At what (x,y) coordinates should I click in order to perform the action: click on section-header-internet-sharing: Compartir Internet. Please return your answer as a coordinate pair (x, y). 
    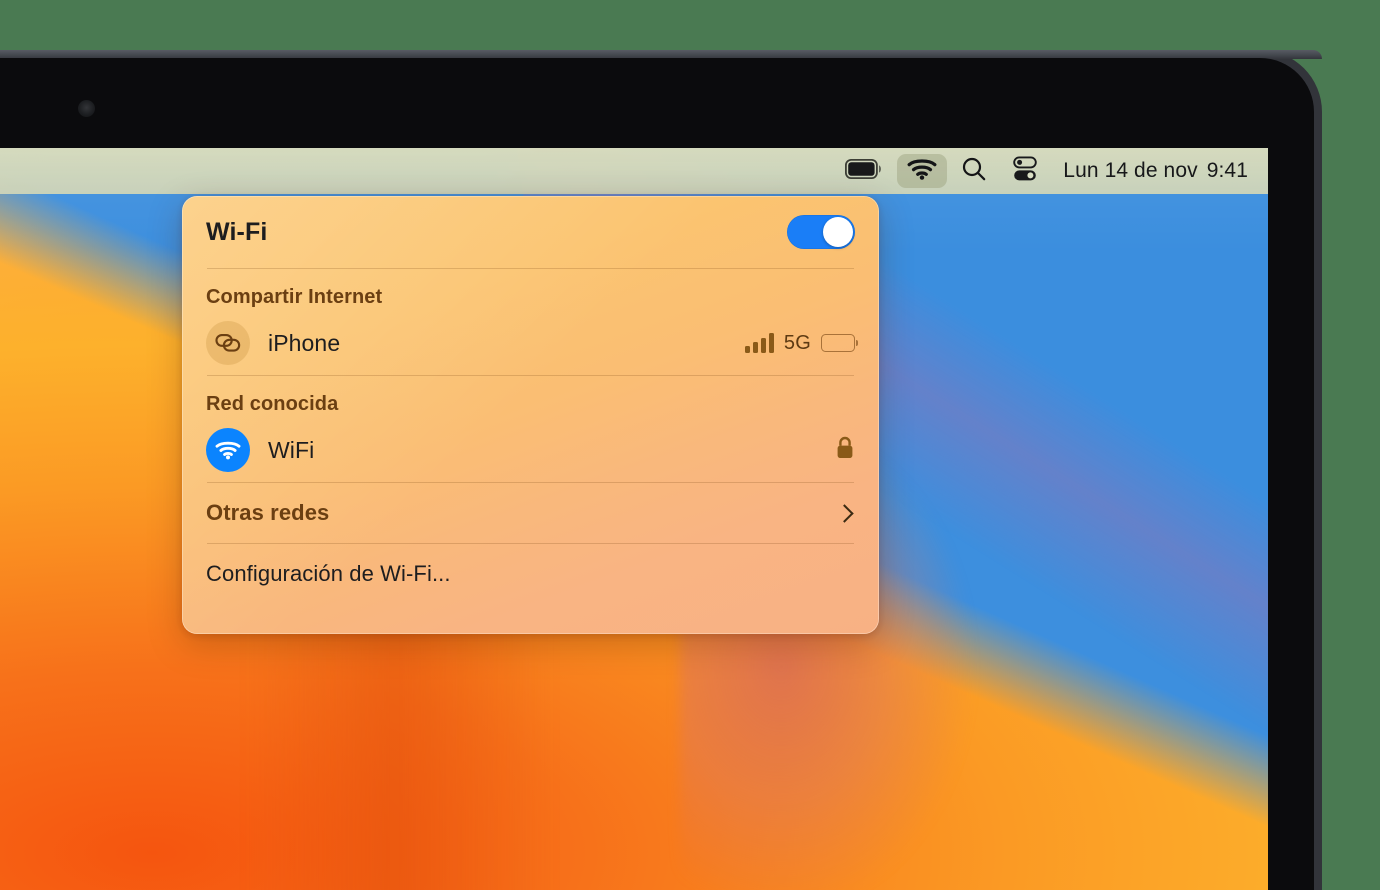
    Looking at the image, I should click on (294, 297).